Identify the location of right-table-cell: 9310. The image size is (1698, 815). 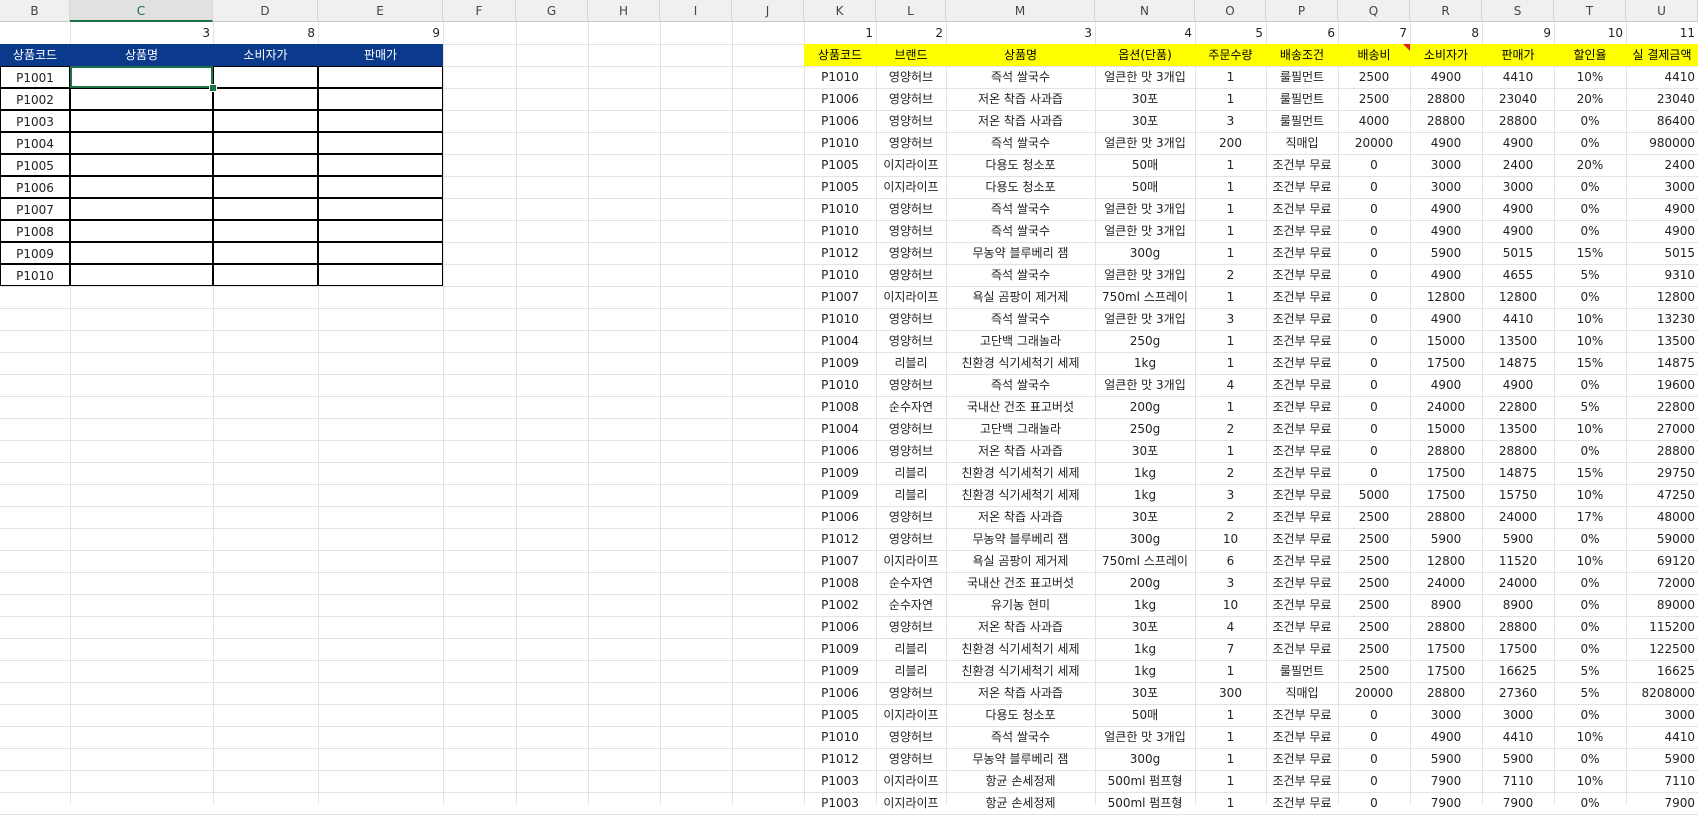
(1662, 275).